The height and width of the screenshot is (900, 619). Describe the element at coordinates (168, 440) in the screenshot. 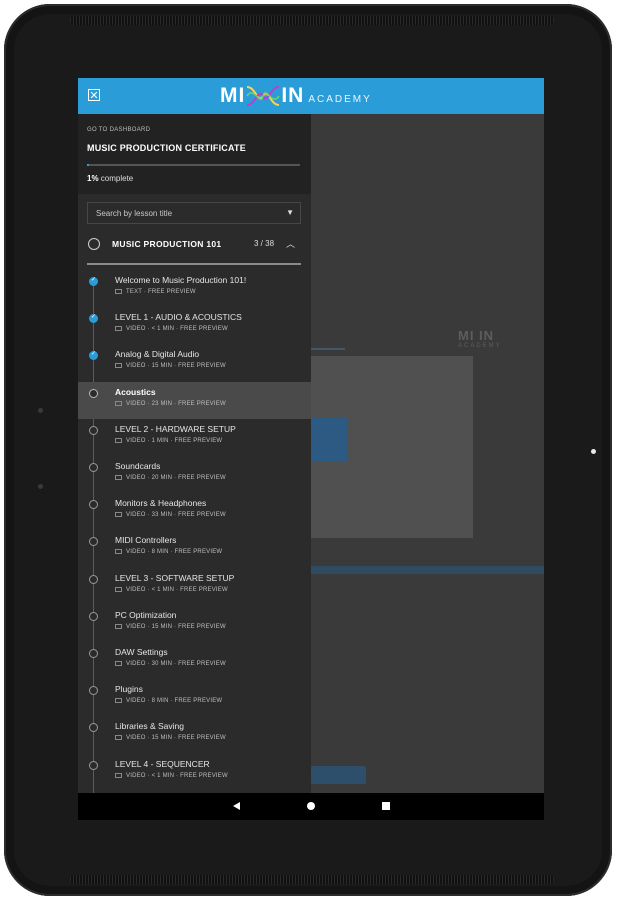

I see `lesson-meta: VIDEO · 1 MIN · FREE PREVIEW` at that location.